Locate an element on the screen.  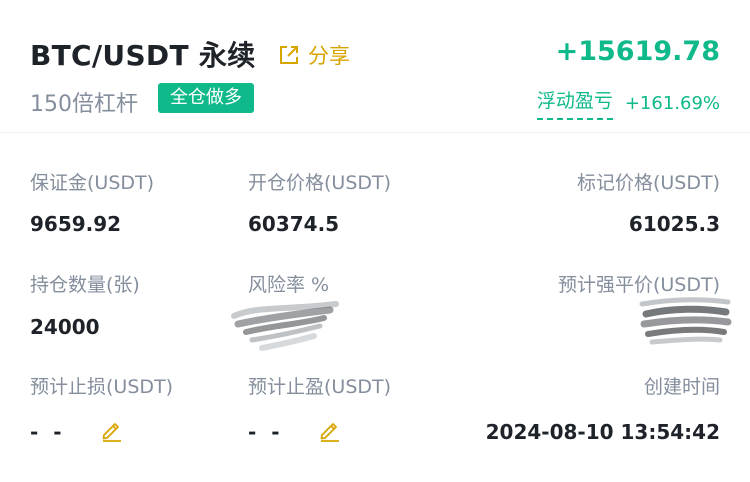
take-profit-value: - - is located at coordinates (266, 432).